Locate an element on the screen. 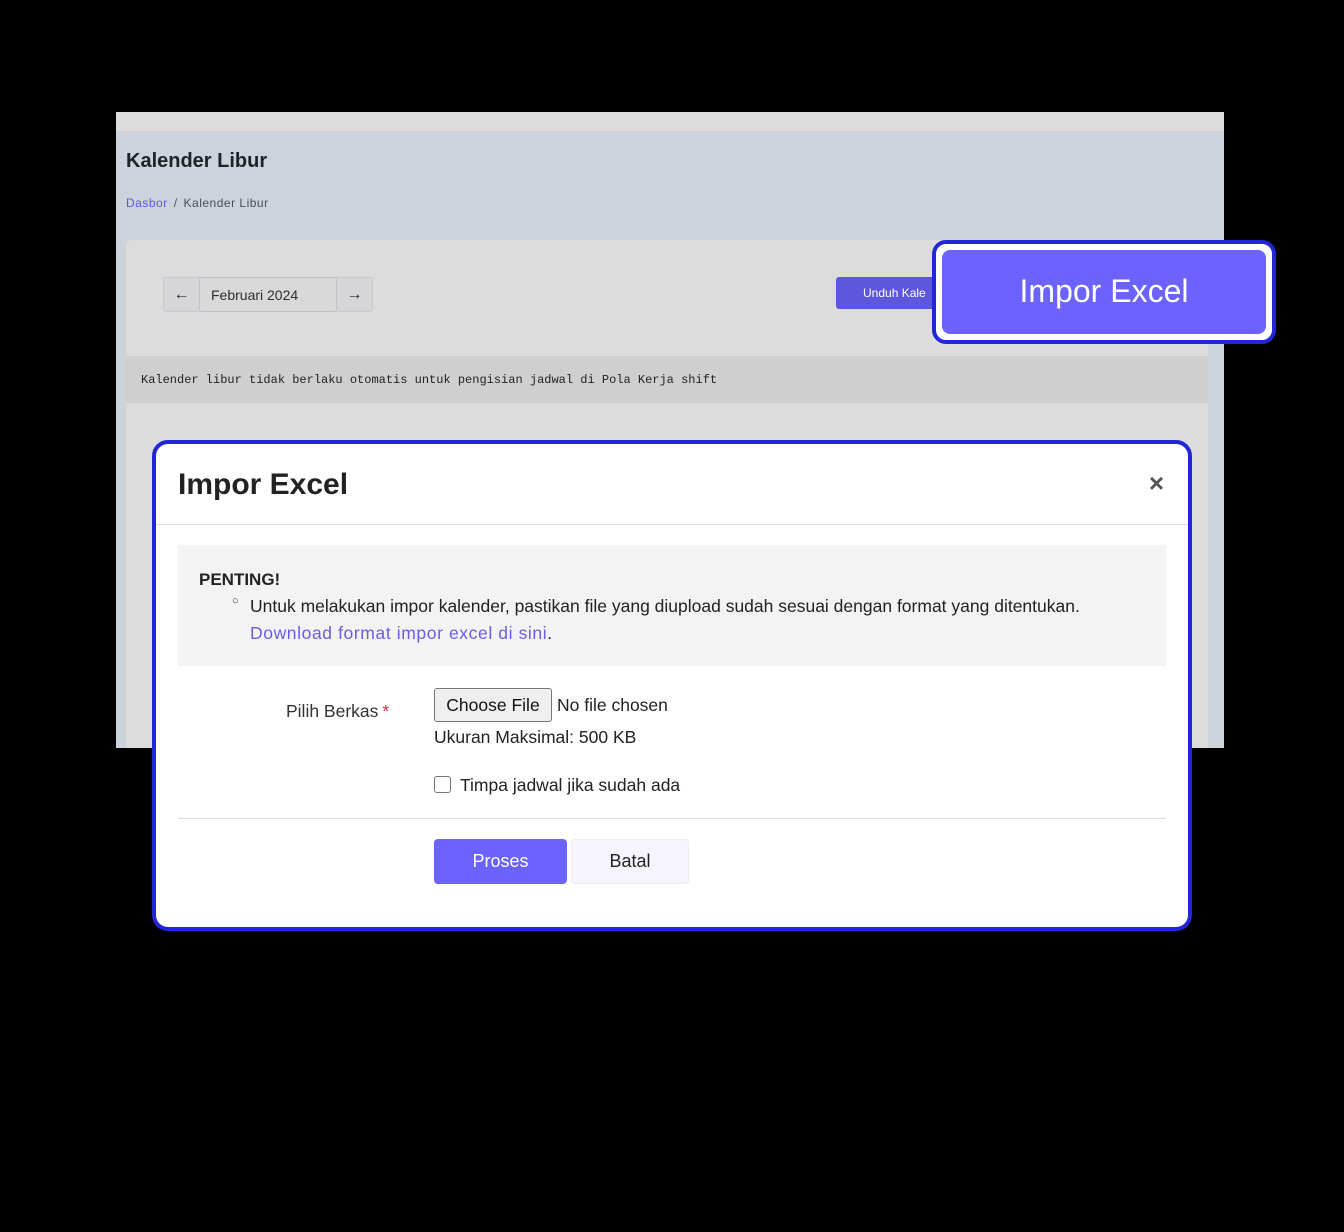  page-title: Kalender Libur is located at coordinates (197, 161).